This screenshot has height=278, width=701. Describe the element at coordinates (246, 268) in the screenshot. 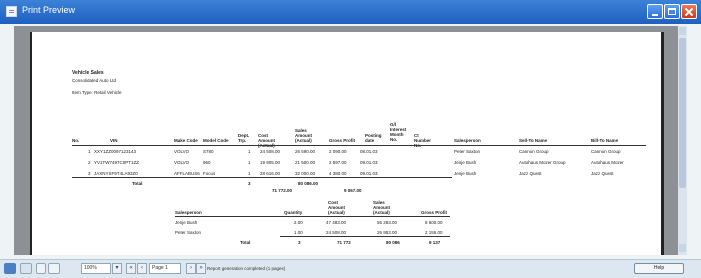

I see `status-text: Report generation completed (1 pages)` at that location.